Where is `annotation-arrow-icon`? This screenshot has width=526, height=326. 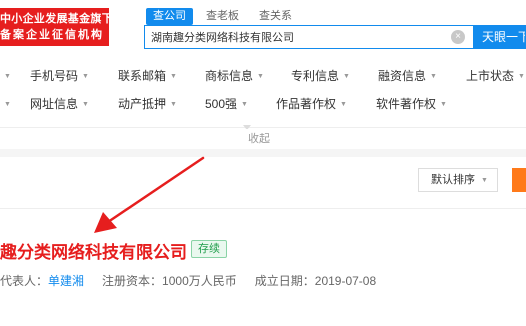 annotation-arrow-icon is located at coordinates (149, 194).